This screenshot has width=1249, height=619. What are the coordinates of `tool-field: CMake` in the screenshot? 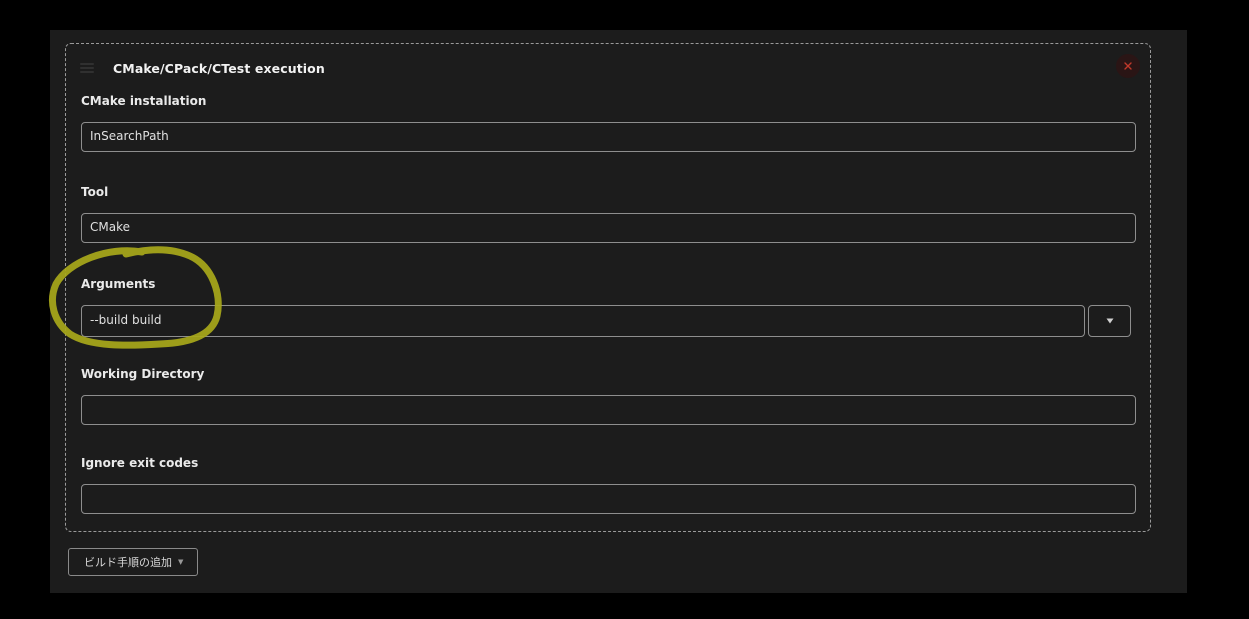 It's located at (608, 228).